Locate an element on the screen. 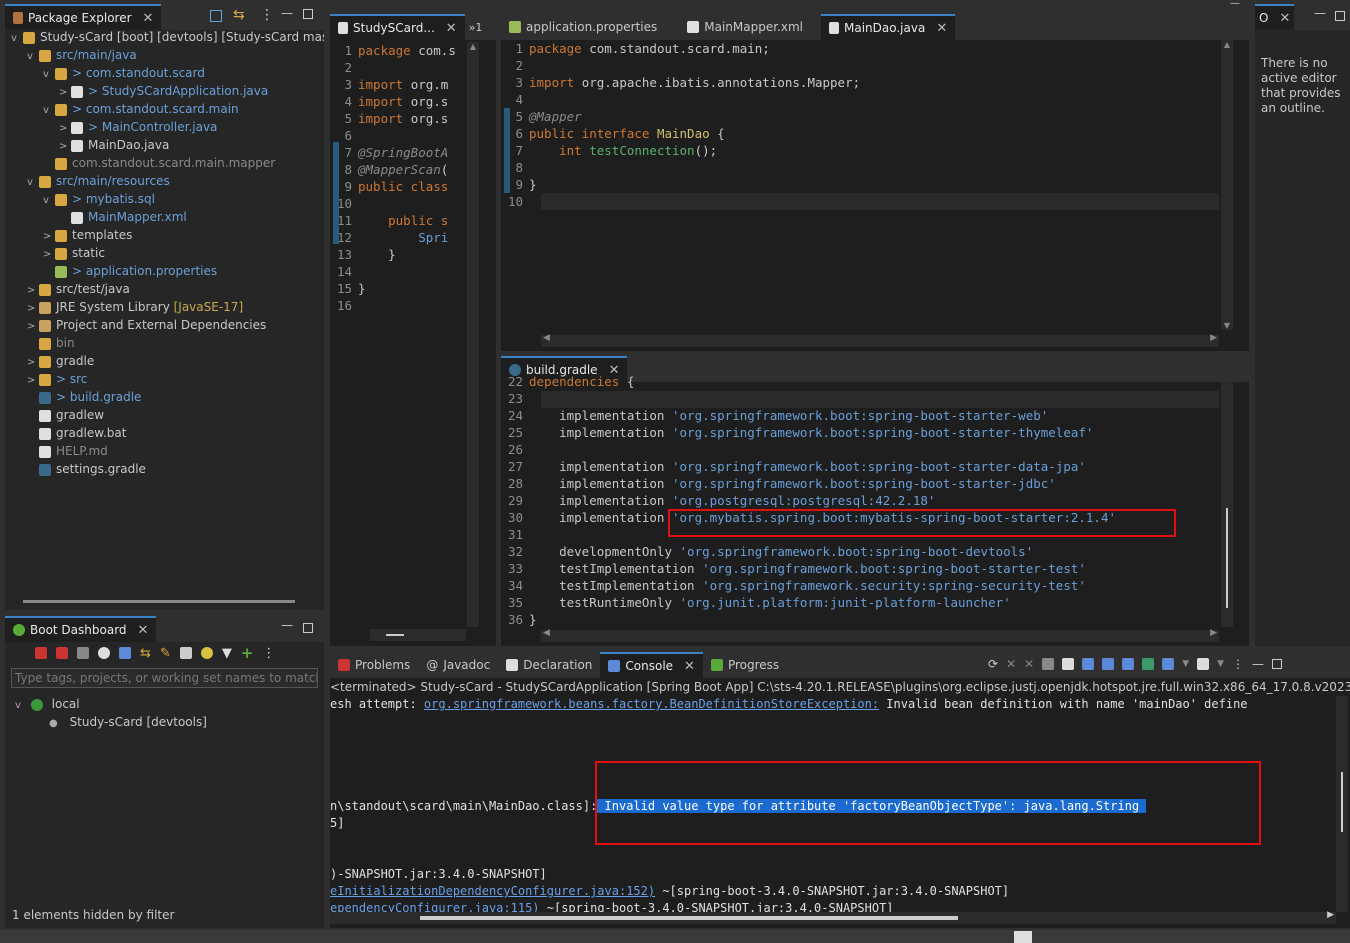  refresh-icon: ⇆ is located at coordinates (145, 653).